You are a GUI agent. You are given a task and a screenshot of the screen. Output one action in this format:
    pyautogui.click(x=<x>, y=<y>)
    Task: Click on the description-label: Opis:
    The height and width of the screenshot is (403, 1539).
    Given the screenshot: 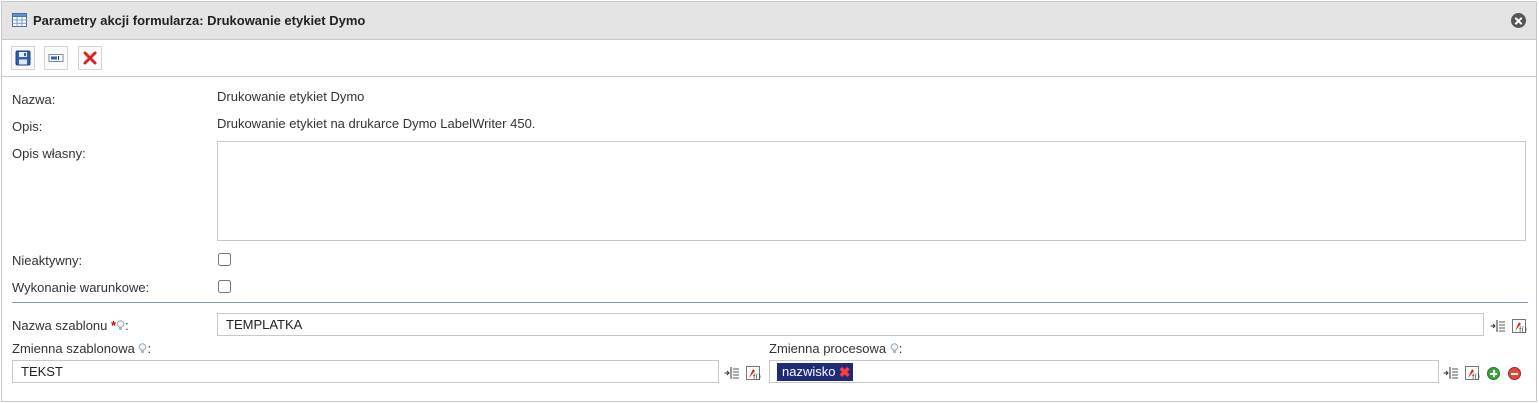 What is the action you would take?
    pyautogui.click(x=27, y=126)
    